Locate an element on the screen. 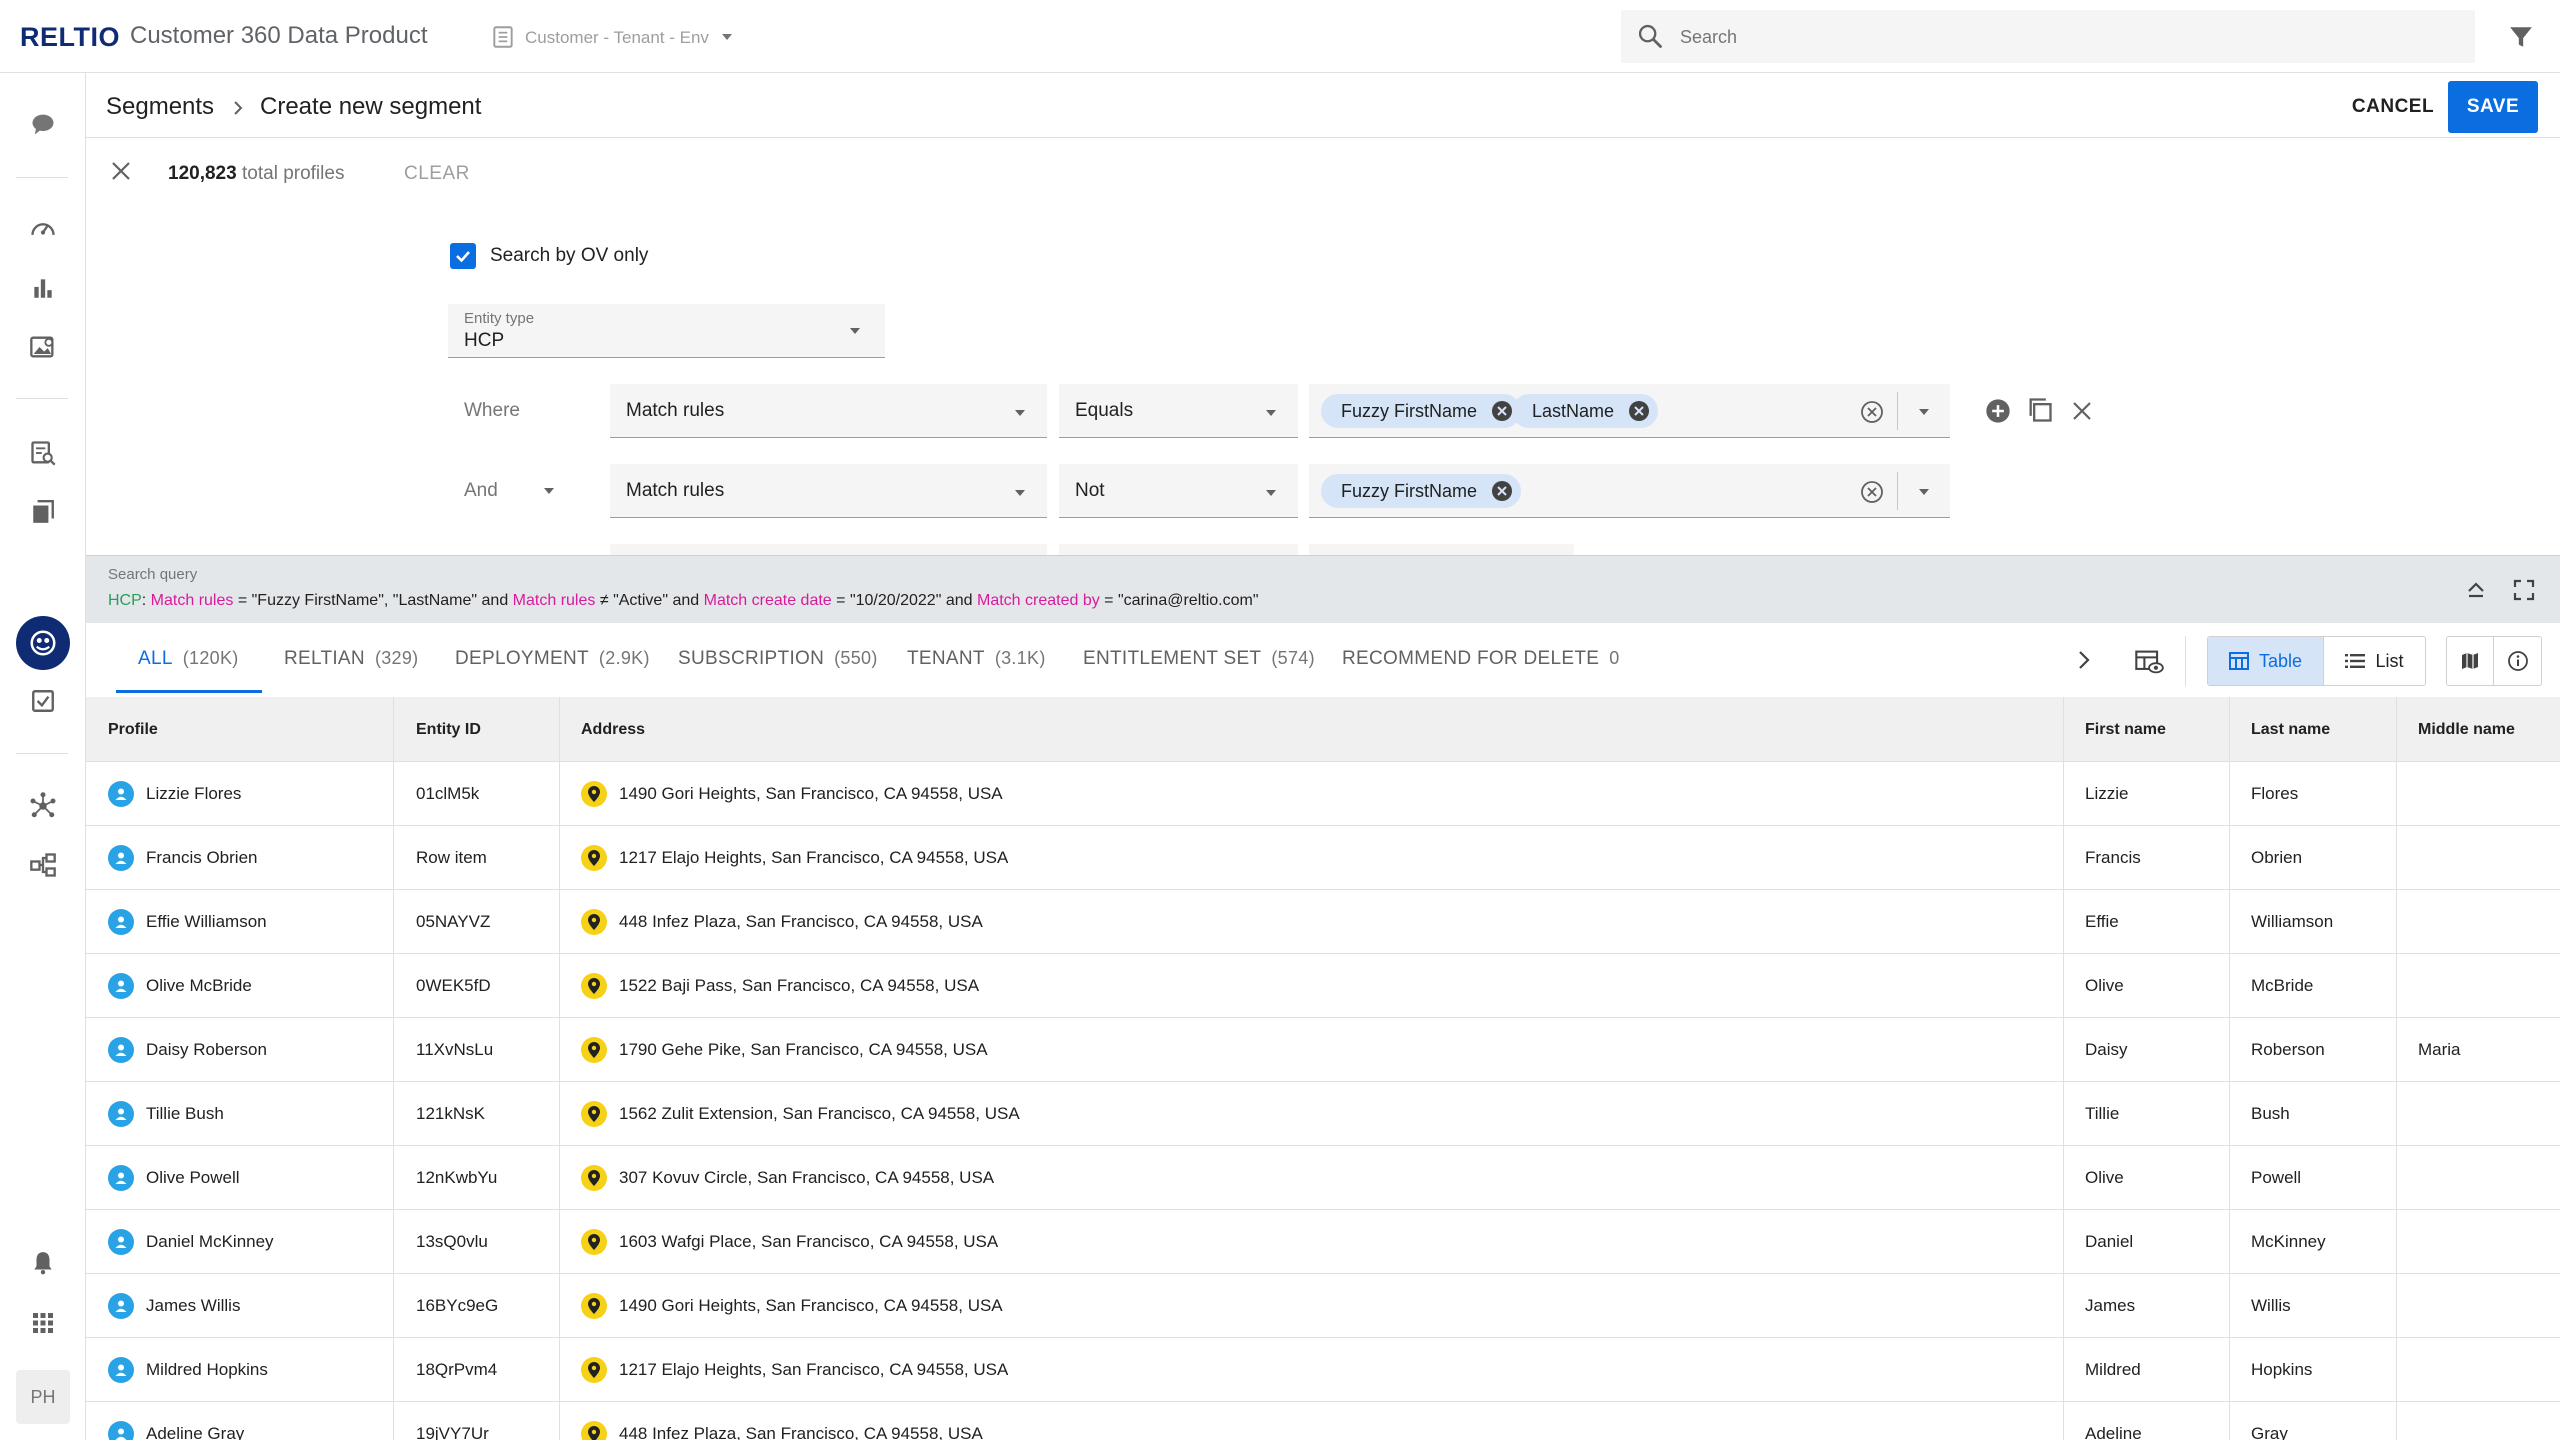 The width and height of the screenshot is (2560, 1440). collapse-icon is located at coordinates (2476, 590).